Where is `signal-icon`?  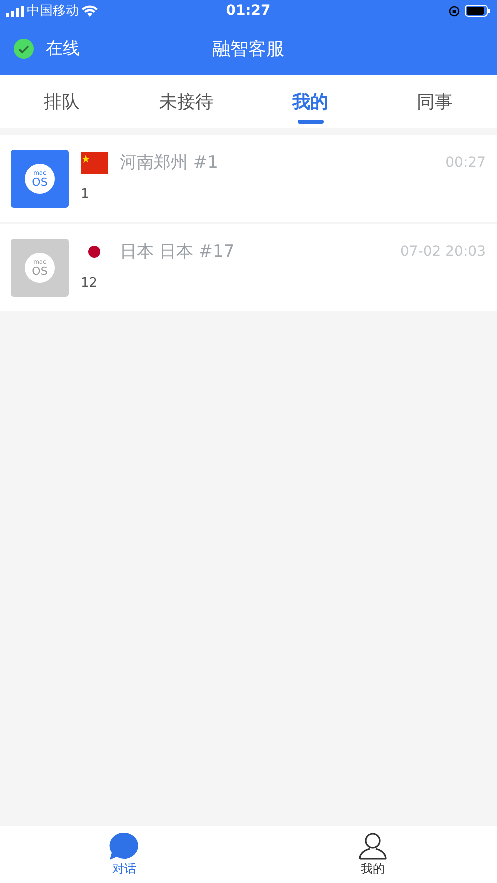
signal-icon is located at coordinates (15, 11).